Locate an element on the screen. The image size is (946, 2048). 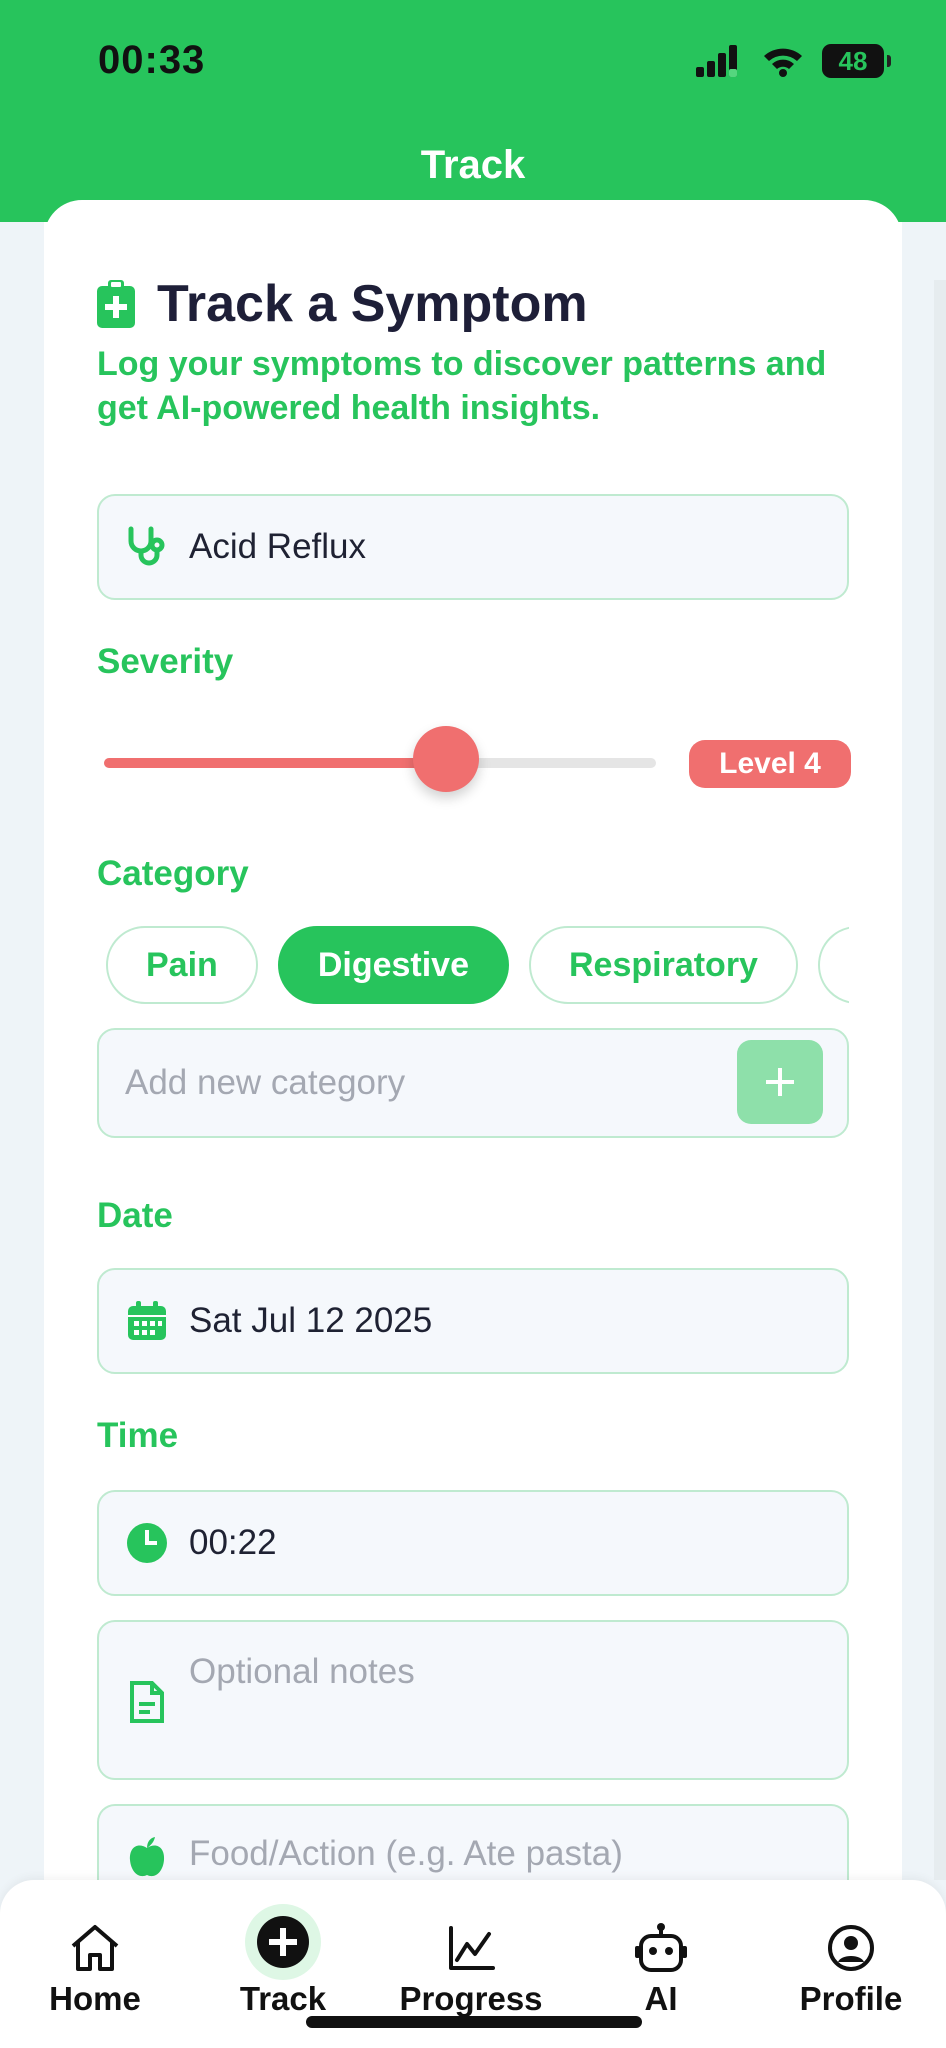
add-circle-icon is located at coordinates (283, 1942).